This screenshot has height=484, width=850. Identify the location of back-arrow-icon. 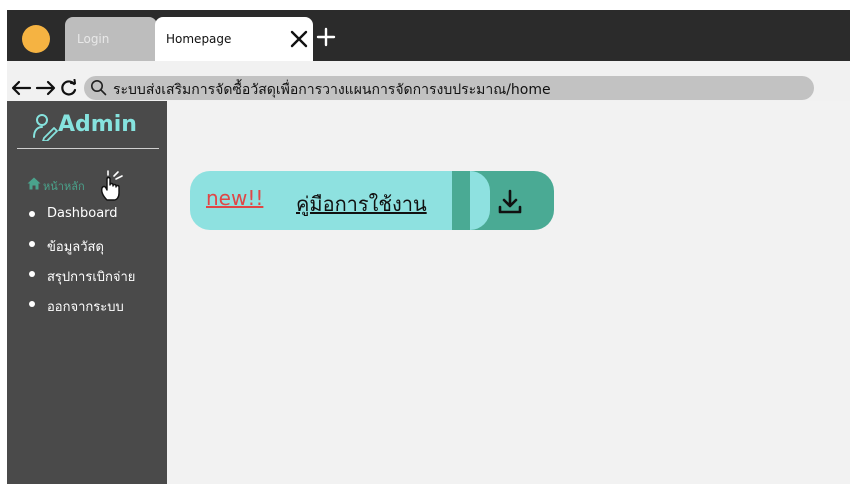
(21, 88).